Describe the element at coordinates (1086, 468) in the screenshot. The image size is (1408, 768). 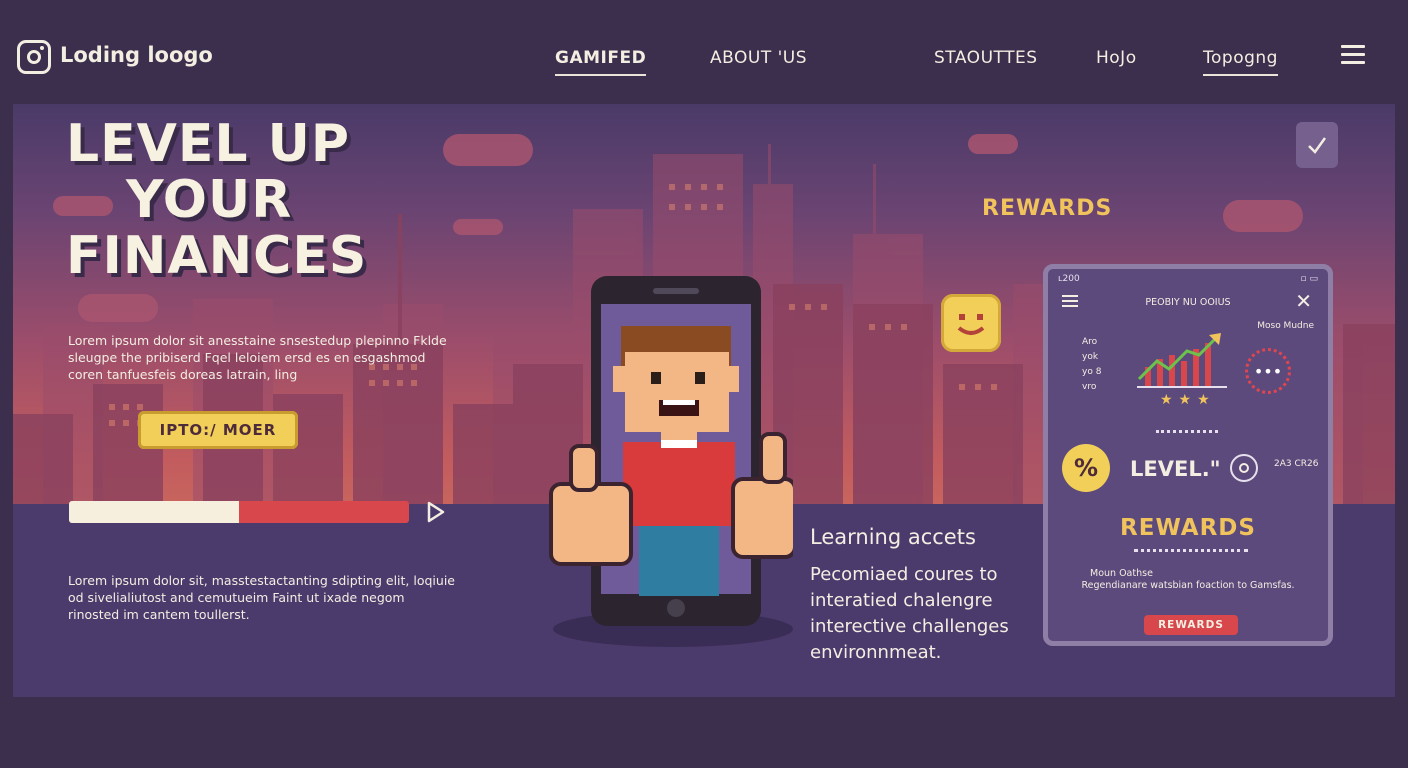
I see `percent-badge: %` at that location.